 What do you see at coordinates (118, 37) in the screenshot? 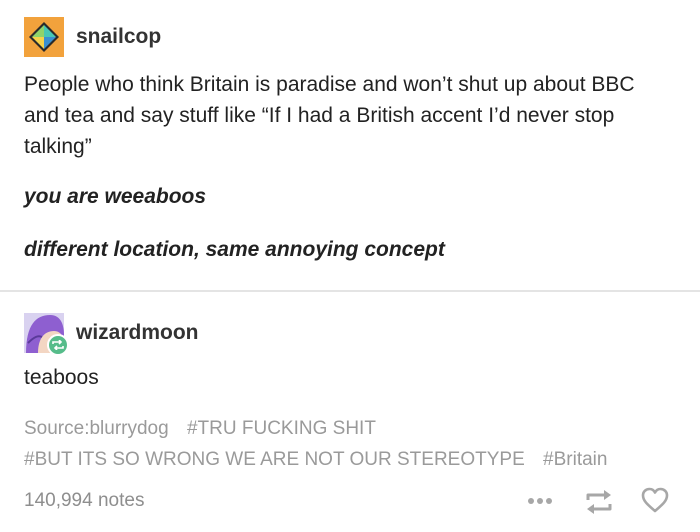
I see `reblog-username: snailcop` at bounding box center [118, 37].